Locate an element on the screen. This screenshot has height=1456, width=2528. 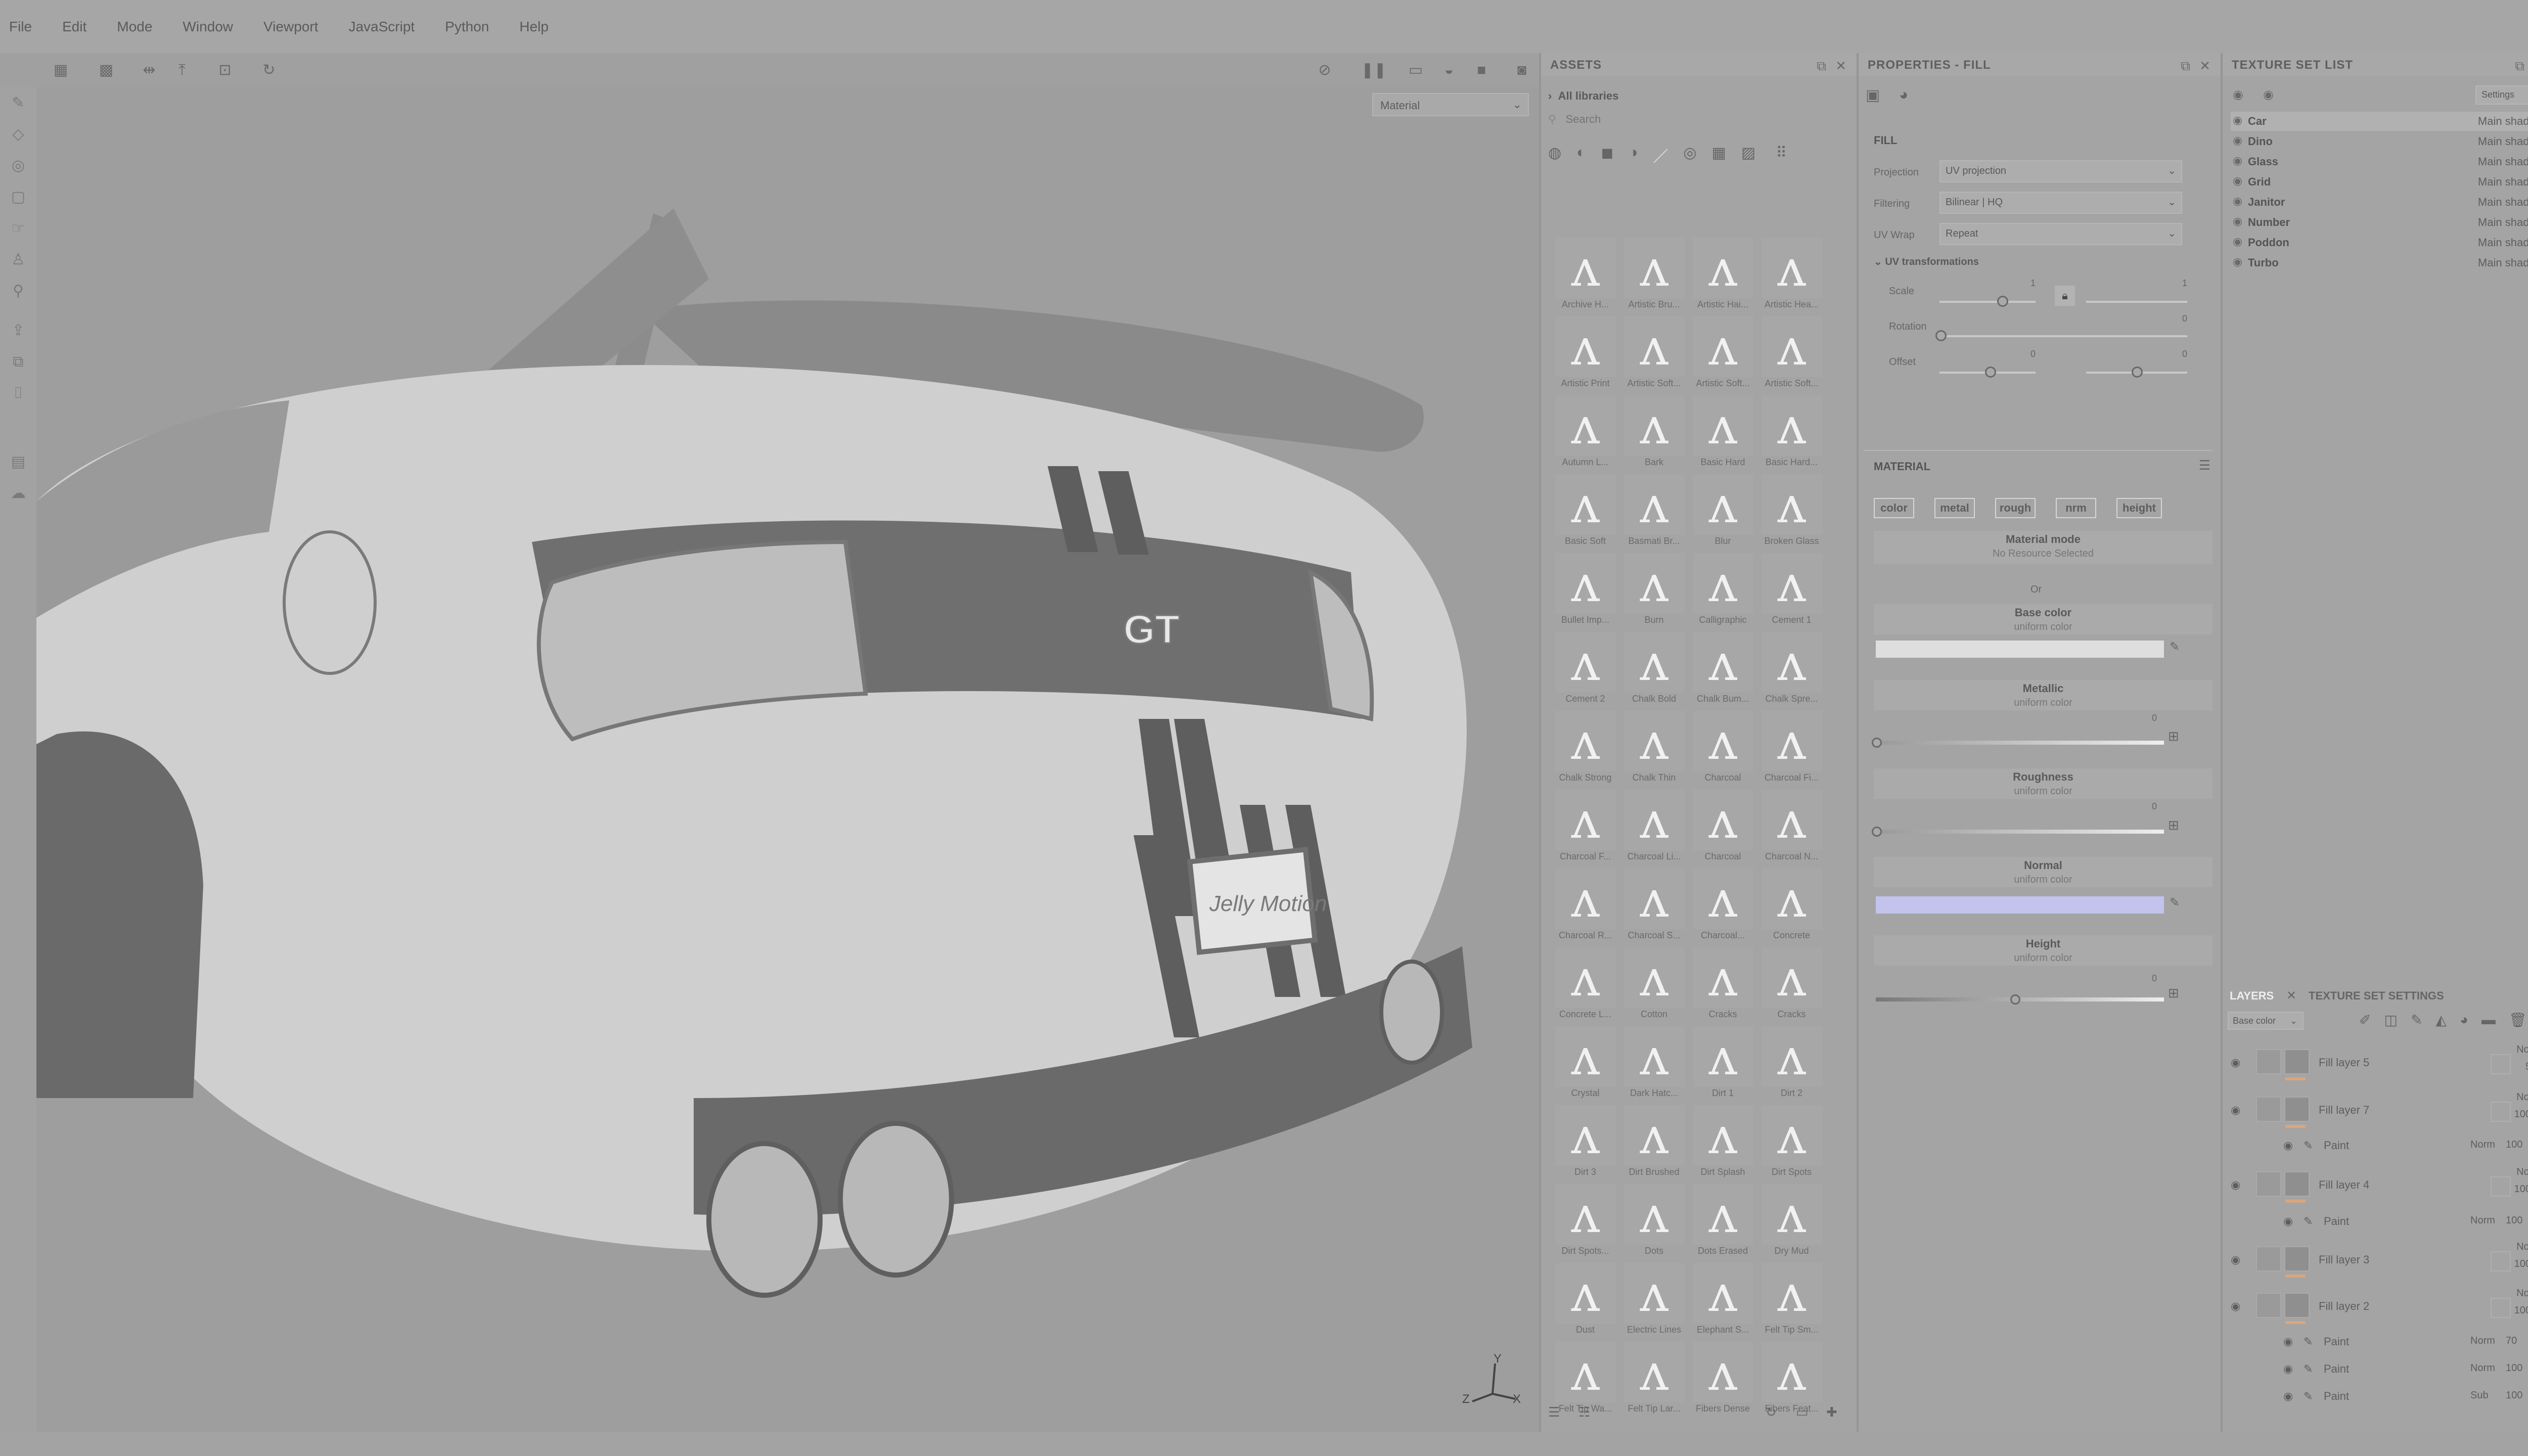
screenshot-icon: ◙ is located at coordinates (1522, 70).